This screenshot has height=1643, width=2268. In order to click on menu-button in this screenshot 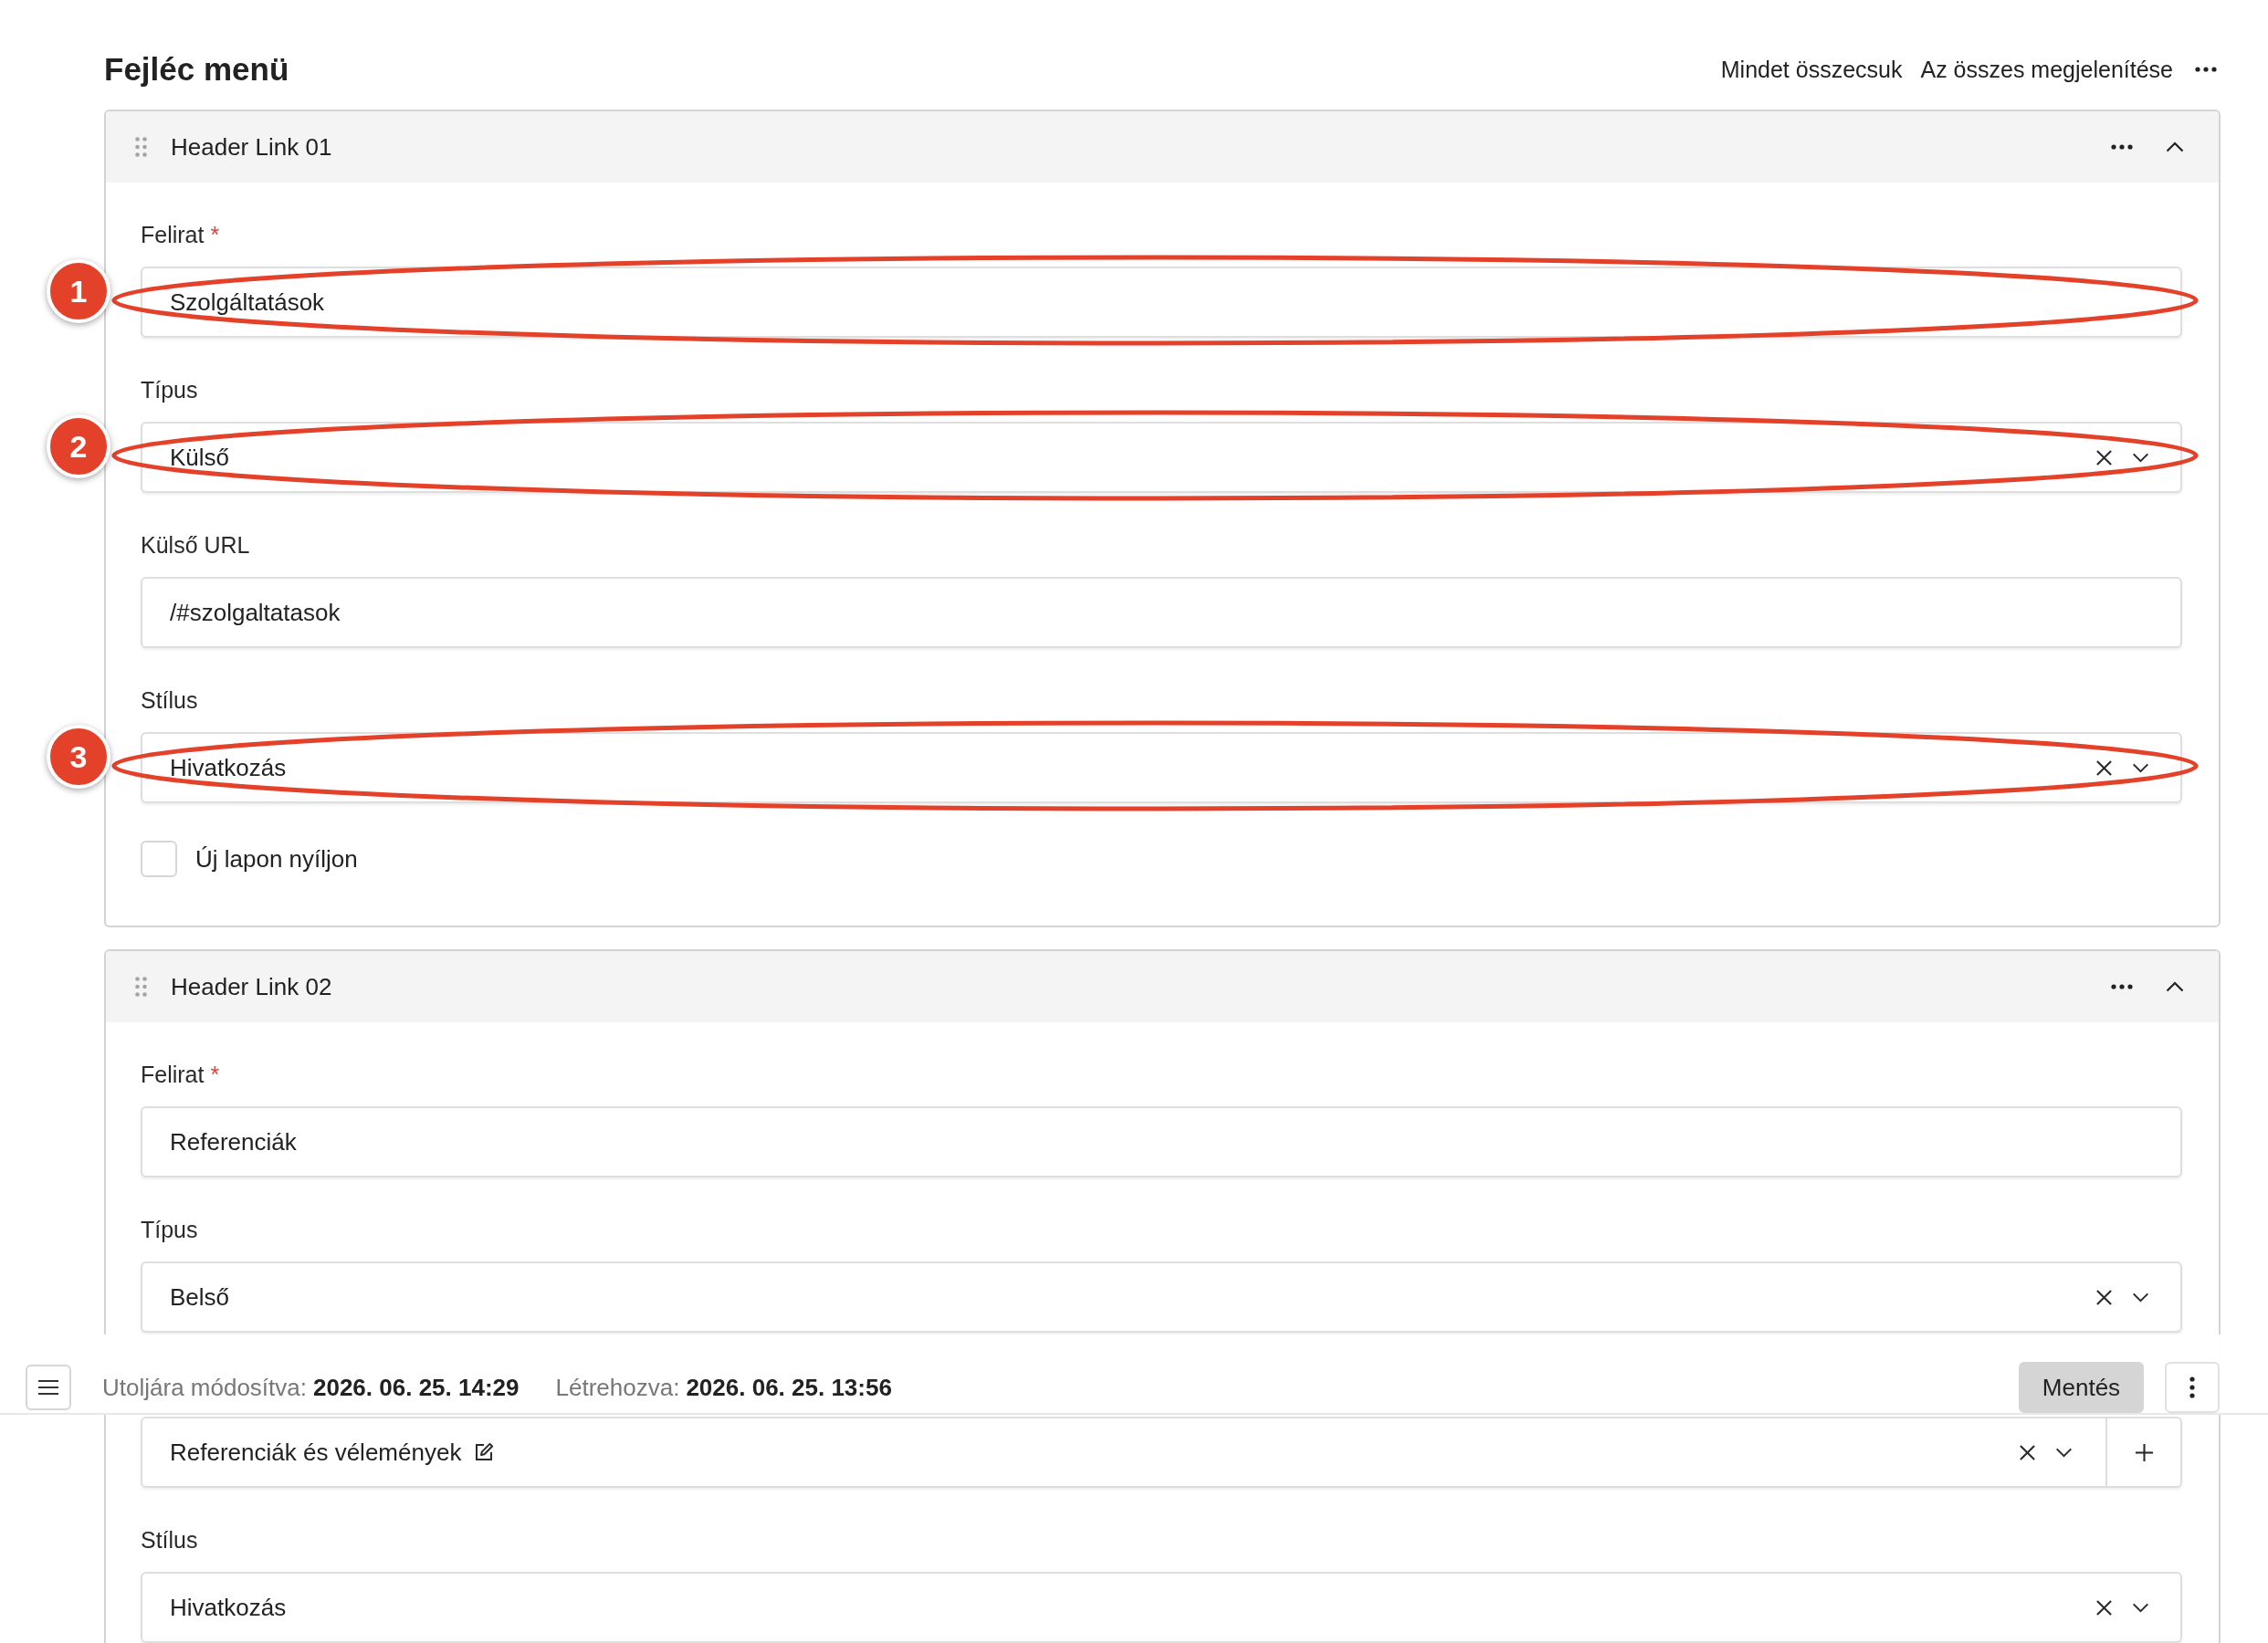, I will do `click(49, 1387)`.